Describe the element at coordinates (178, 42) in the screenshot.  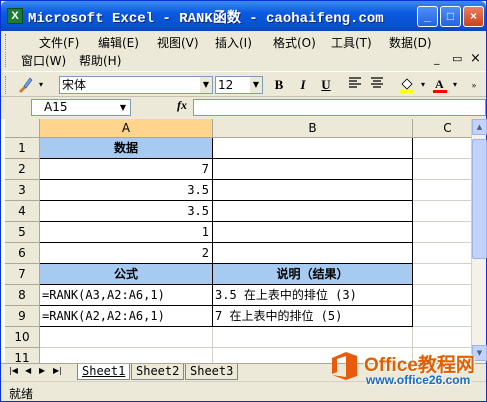
I see `menu-view: 视图(V)` at that location.